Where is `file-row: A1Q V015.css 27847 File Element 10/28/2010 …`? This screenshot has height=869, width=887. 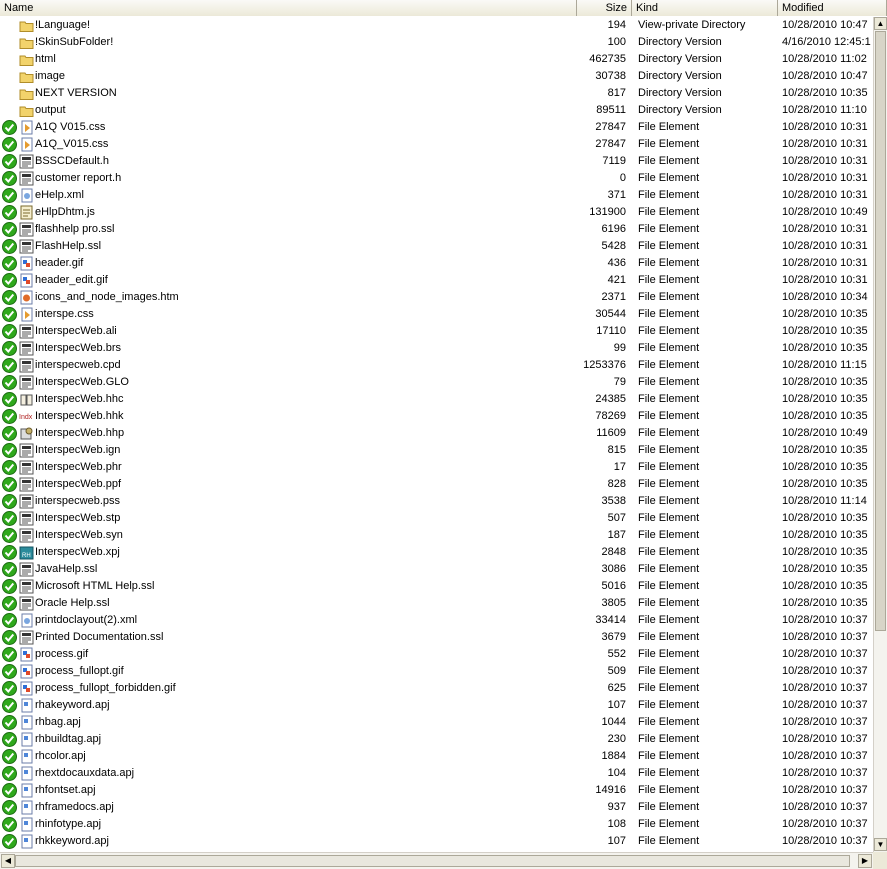
file-row: A1Q V015.css 27847 File Element 10/28/2010 … is located at coordinates (436, 127).